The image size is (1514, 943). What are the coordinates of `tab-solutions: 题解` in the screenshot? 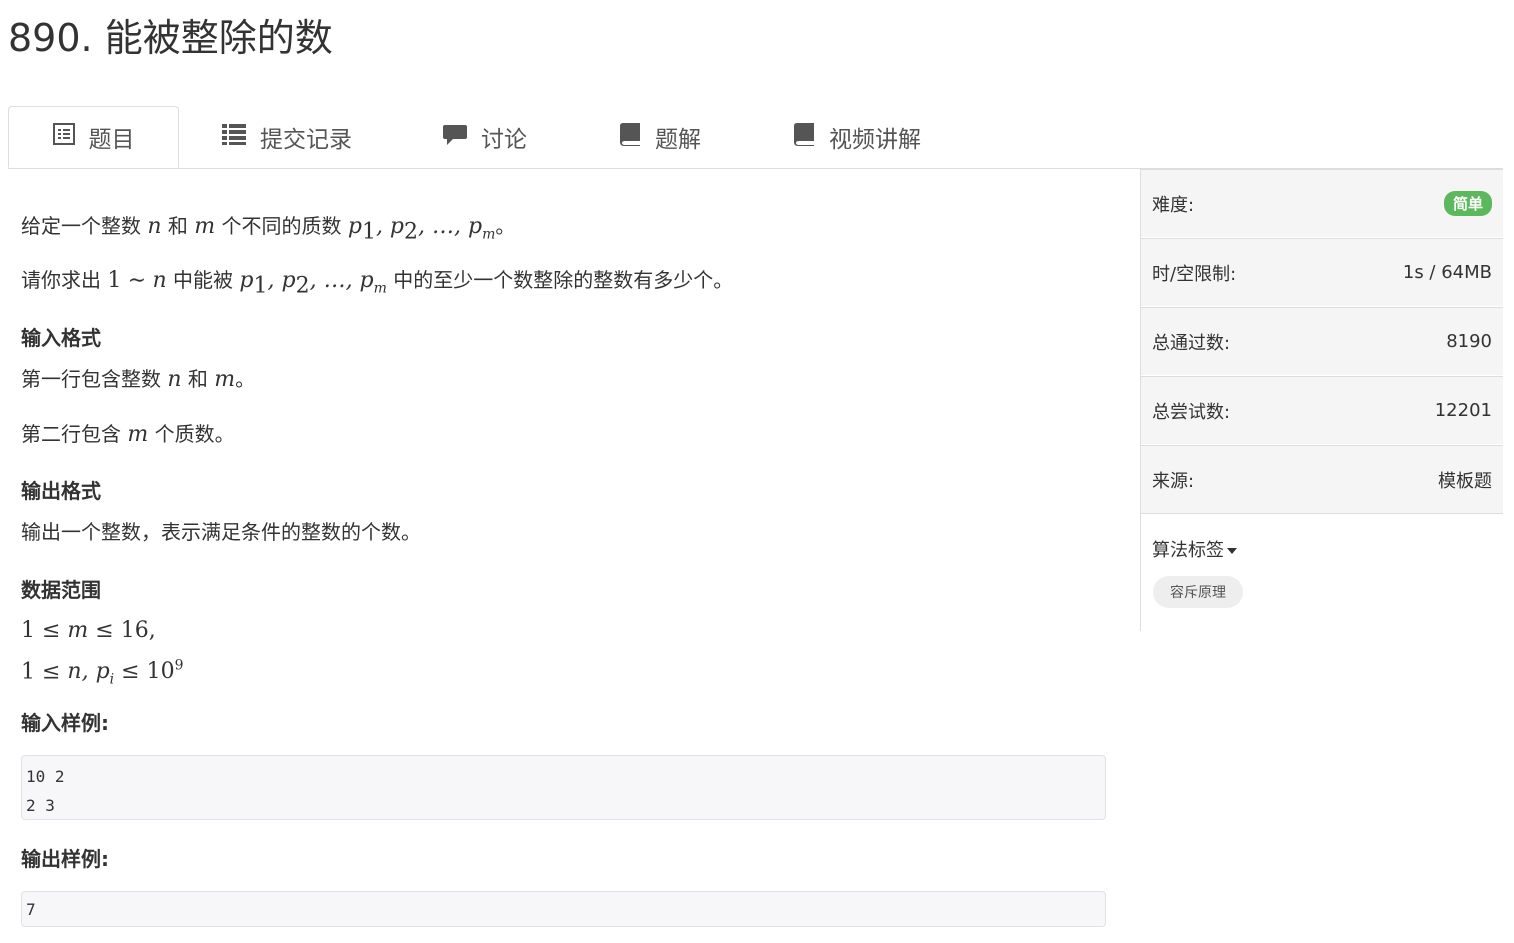 It's located at (660, 137).